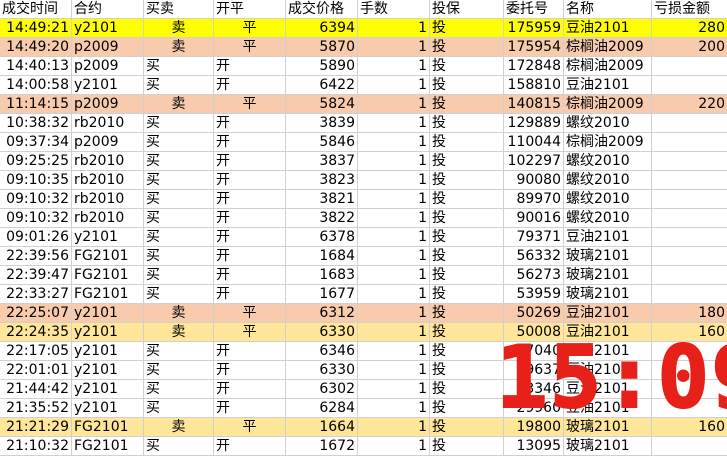  I want to click on header-loss-amount: 亏损金额, so click(689, 9).